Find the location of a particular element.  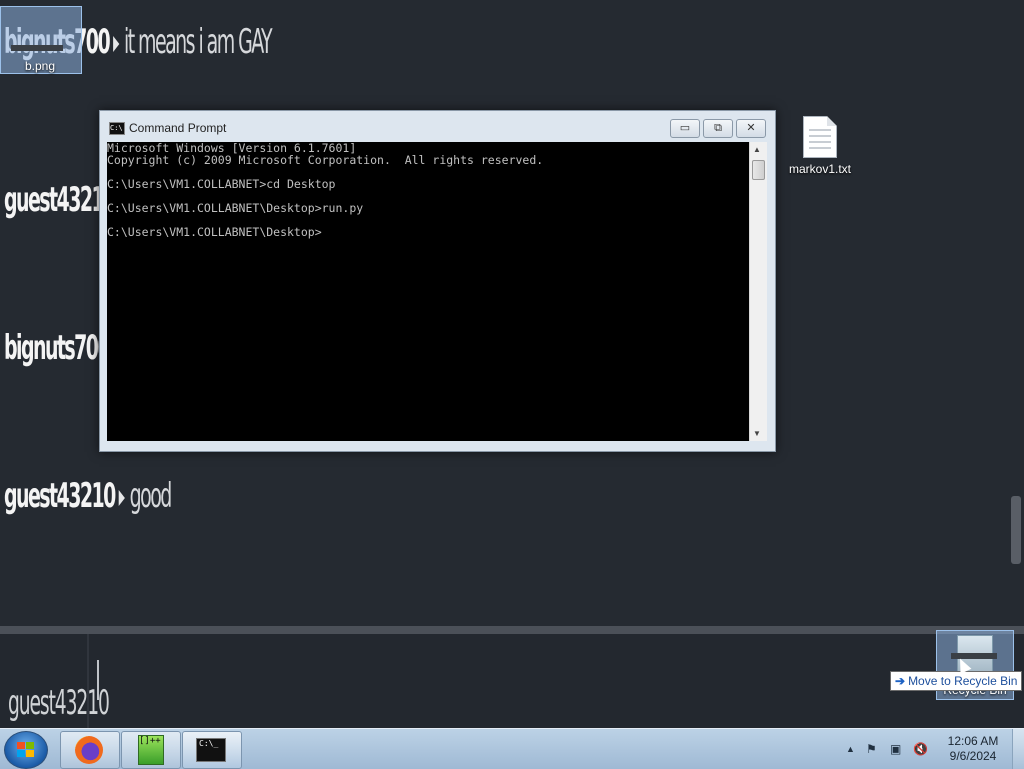

wallpaper-input-area is located at coordinates (512, 681).